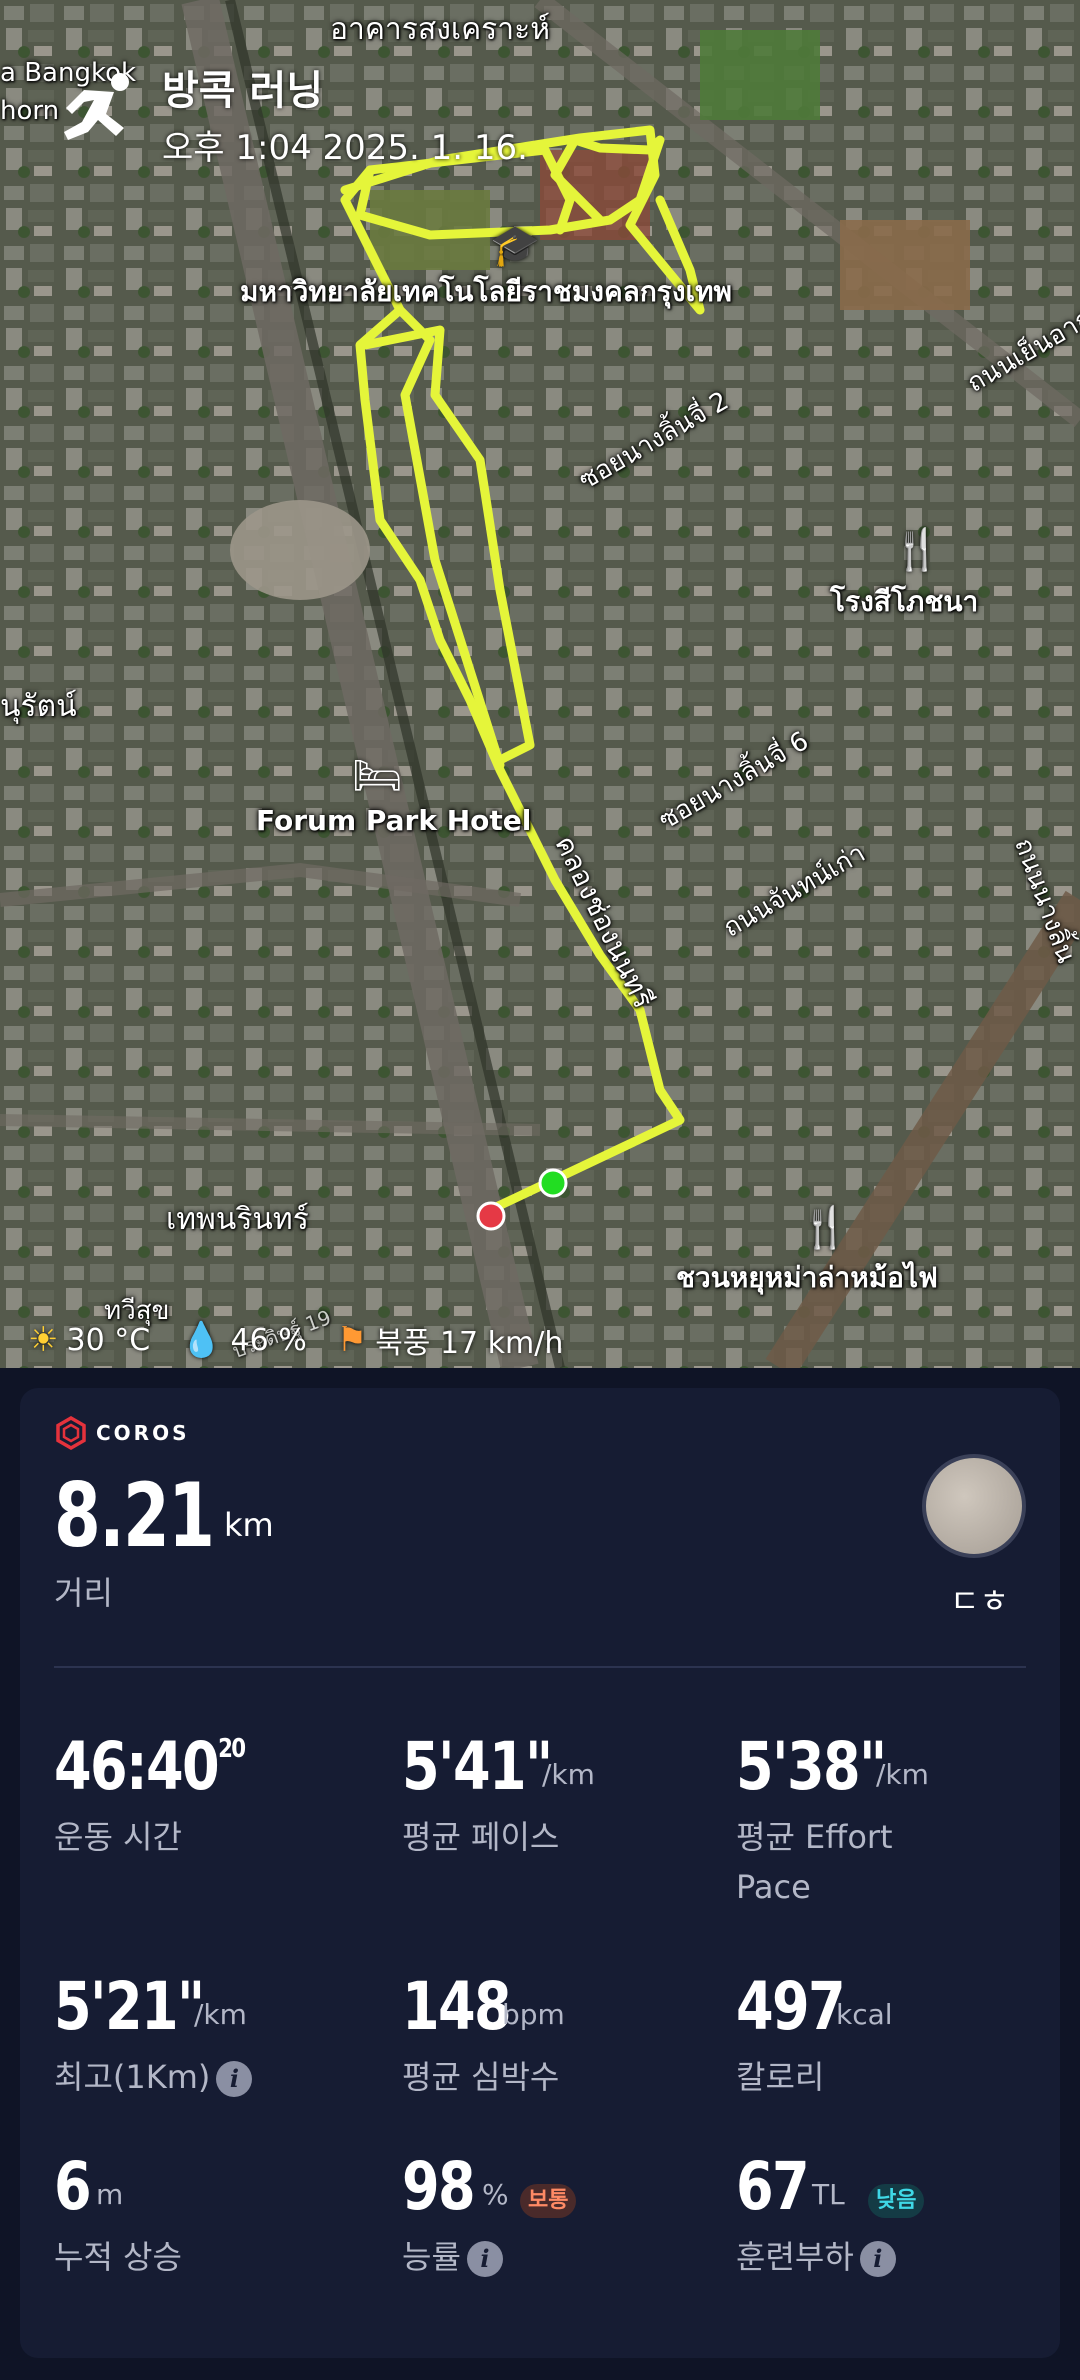 This screenshot has width=1080, height=2380. Describe the element at coordinates (243, 91) in the screenshot. I see `activity-title: 방콕 러닝` at that location.